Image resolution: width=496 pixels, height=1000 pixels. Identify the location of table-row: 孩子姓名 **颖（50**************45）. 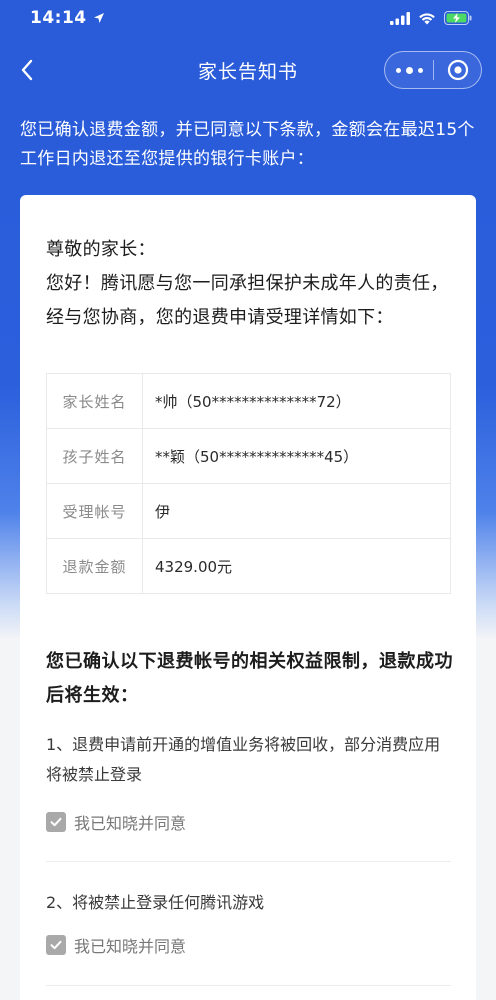
(248, 456).